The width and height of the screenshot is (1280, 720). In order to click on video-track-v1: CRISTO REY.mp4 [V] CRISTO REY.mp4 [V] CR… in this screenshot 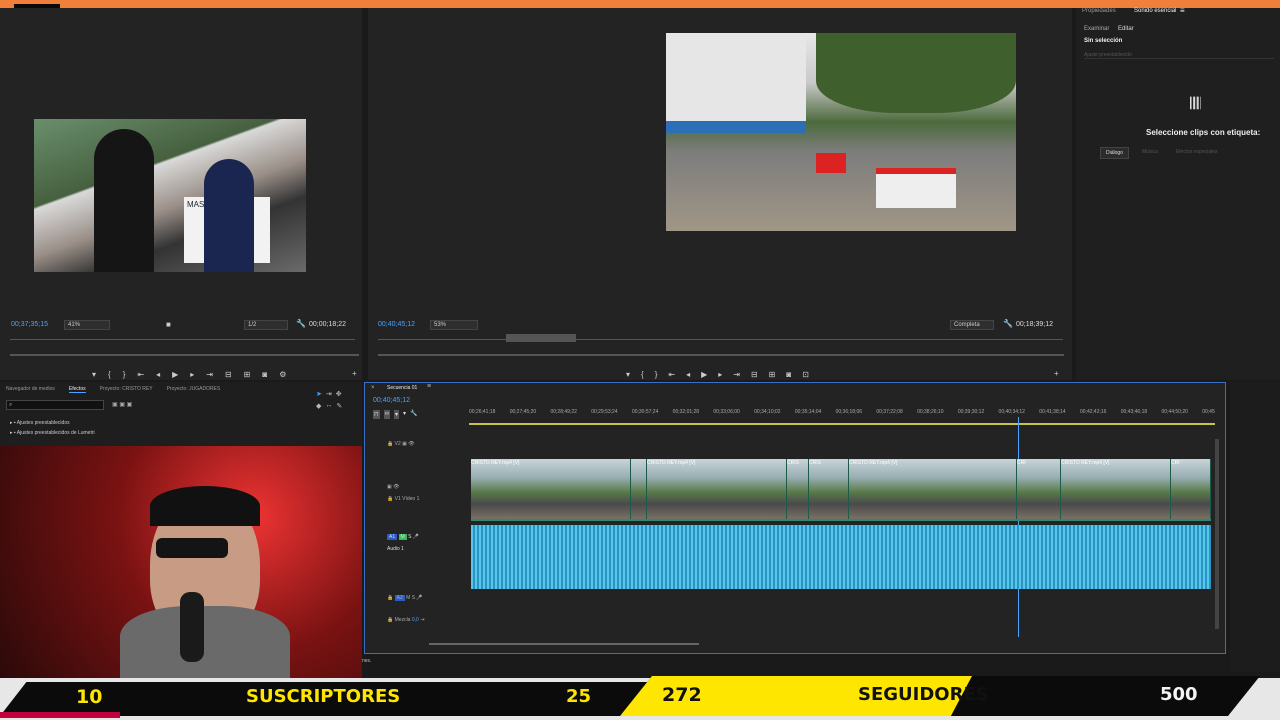, I will do `click(841, 490)`.